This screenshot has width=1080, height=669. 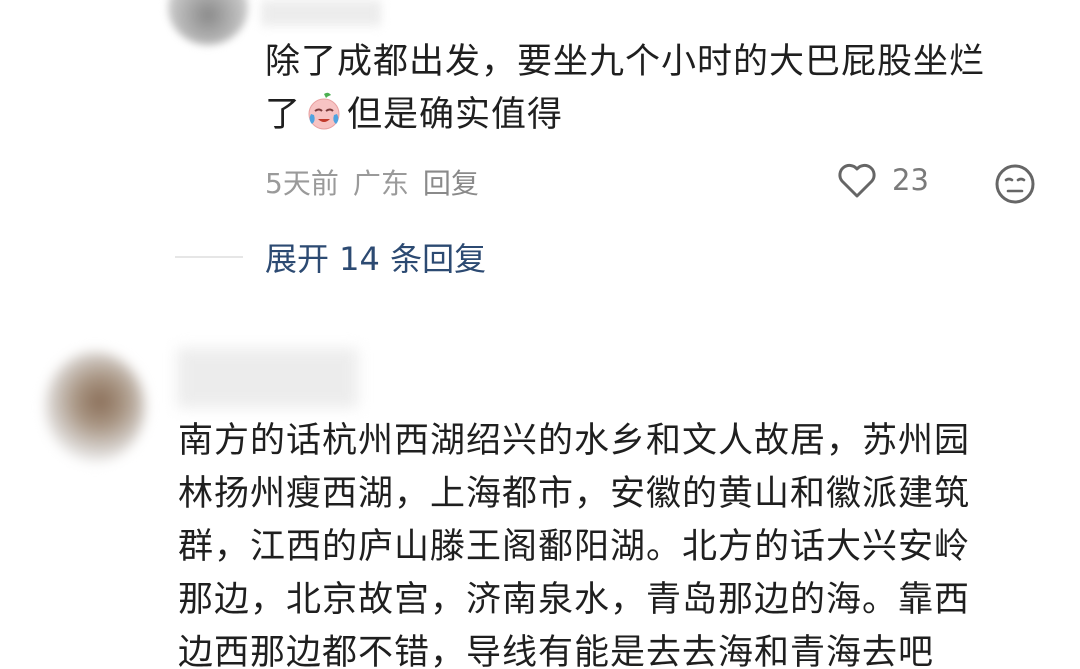 I want to click on comment-1-line-2: 了 但是确实值得, so click(x=625, y=115).